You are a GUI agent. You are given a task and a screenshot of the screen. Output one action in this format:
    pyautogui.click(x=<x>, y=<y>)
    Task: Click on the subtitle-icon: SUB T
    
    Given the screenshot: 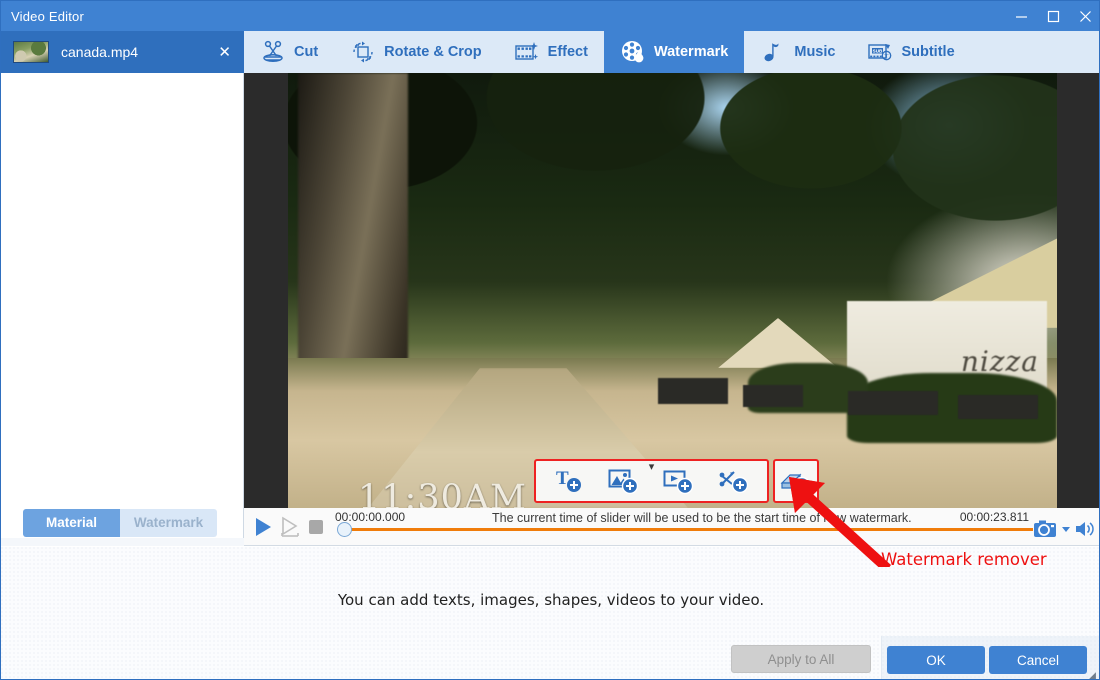 What is the action you would take?
    pyautogui.click(x=880, y=52)
    